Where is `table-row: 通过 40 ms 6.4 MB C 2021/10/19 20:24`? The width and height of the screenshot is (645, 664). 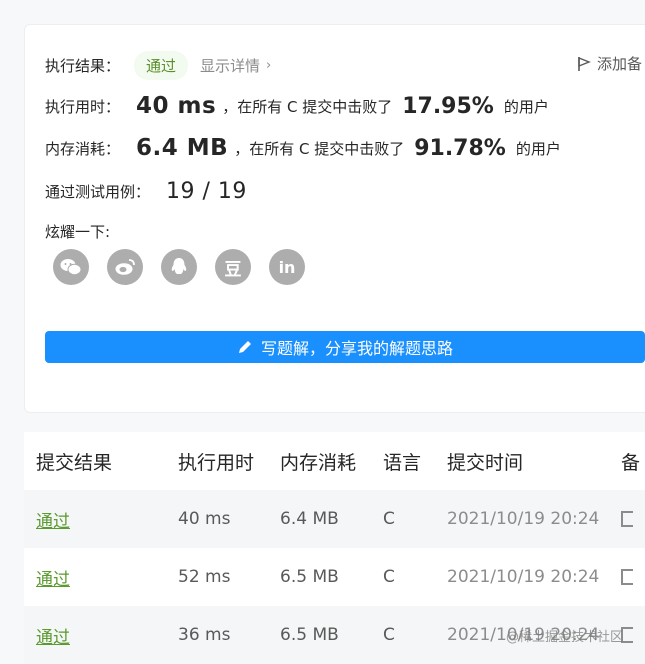
table-row: 通过 40 ms 6.4 MB C 2021/10/19 20:24 is located at coordinates (334, 519).